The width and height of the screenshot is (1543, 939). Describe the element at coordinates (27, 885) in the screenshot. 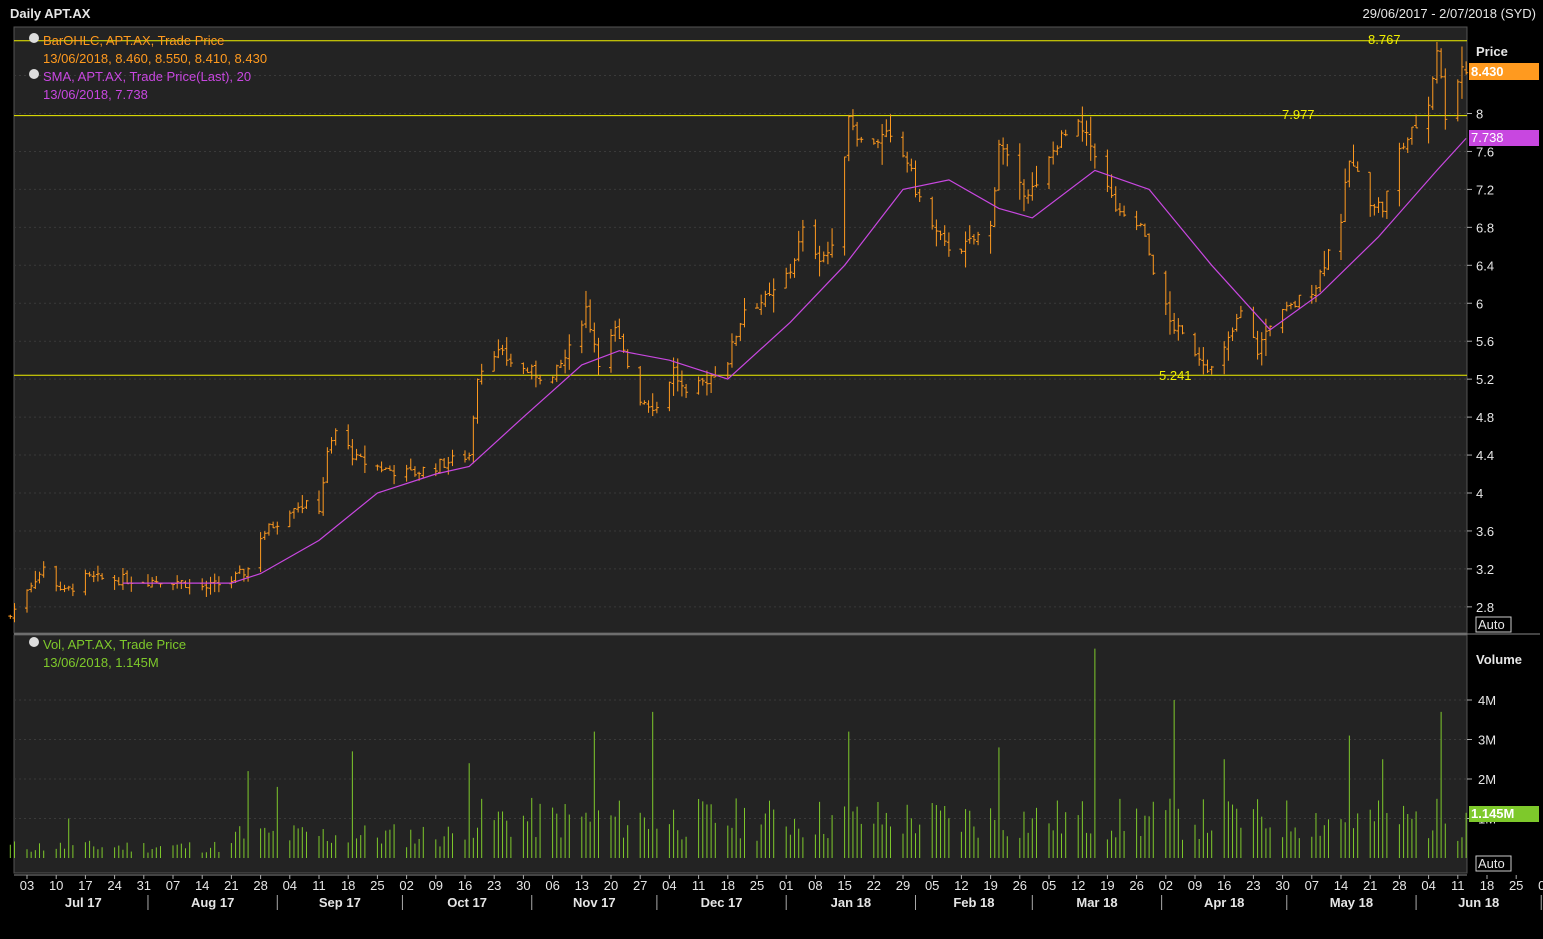

I see `x-tick-label: 03` at that location.